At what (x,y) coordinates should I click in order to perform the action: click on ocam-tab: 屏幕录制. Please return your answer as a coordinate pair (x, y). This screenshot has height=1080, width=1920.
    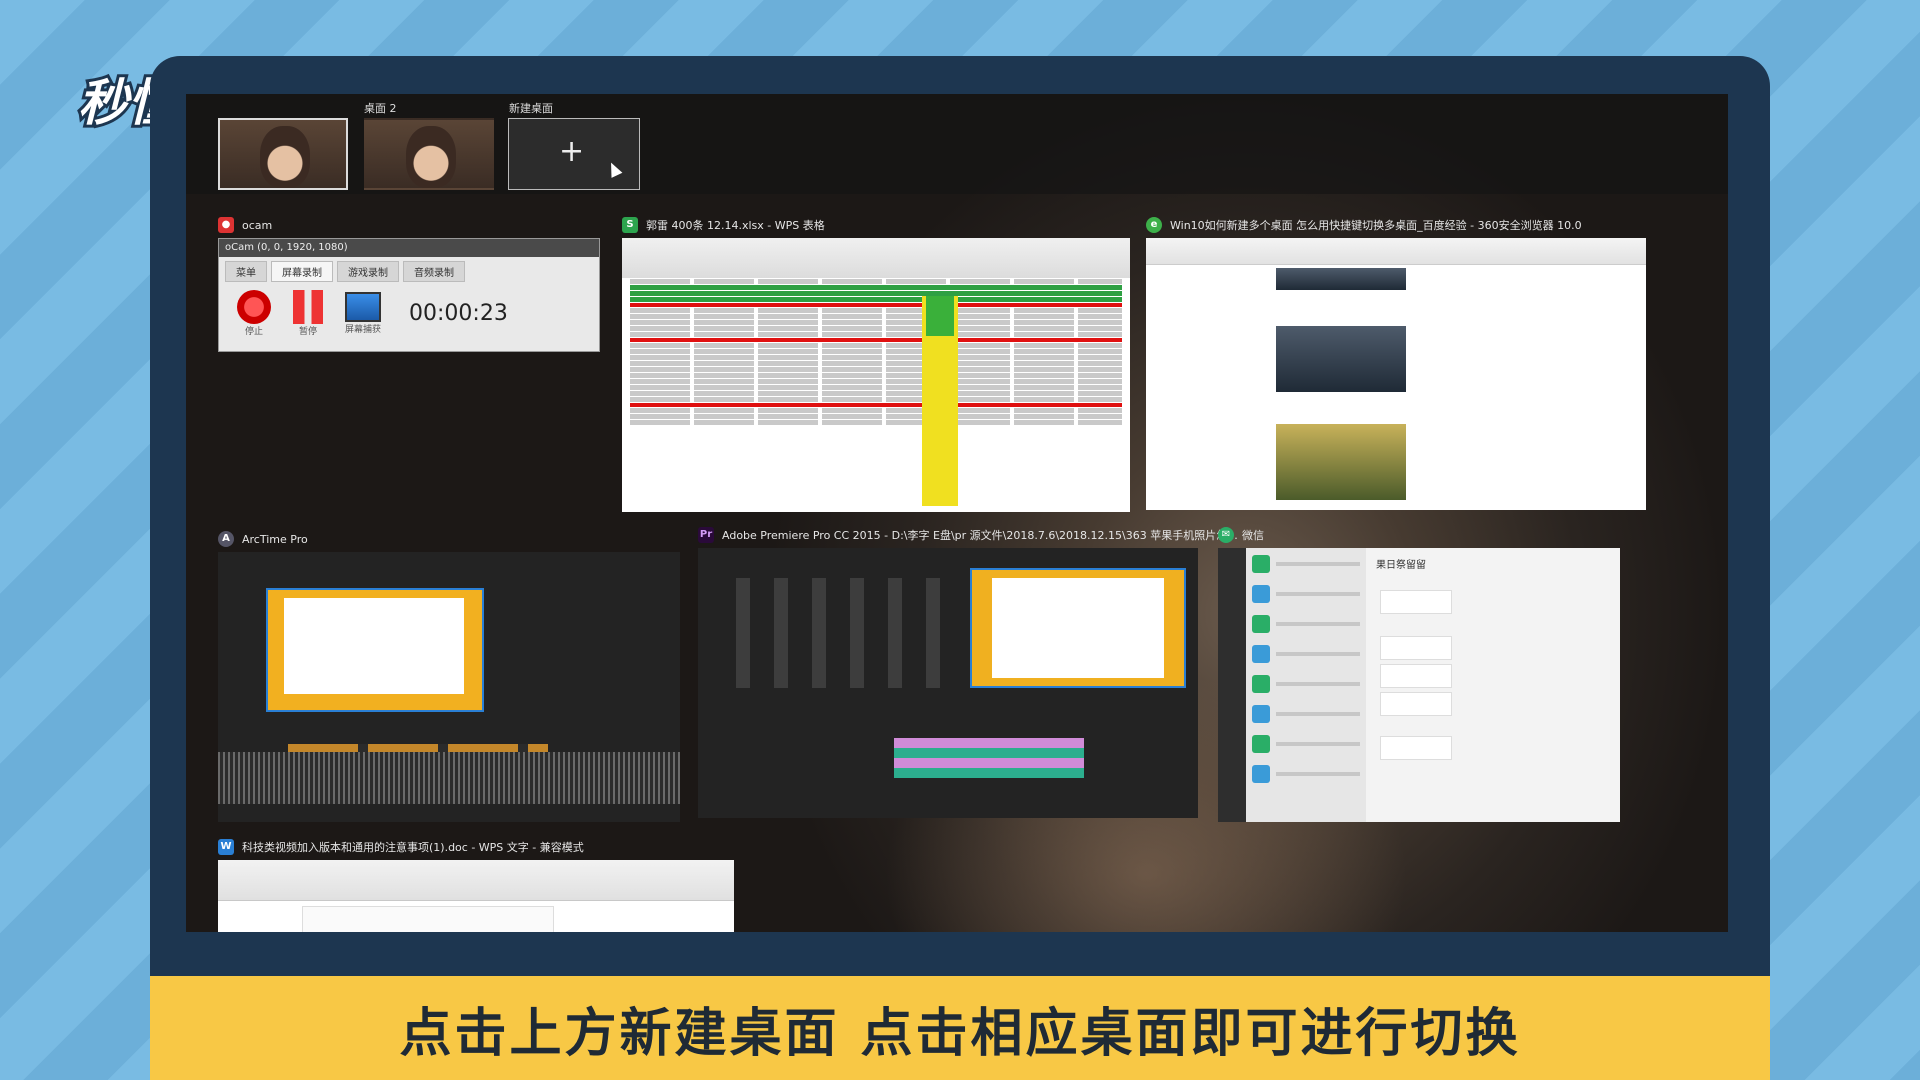
    Looking at the image, I should click on (302, 271).